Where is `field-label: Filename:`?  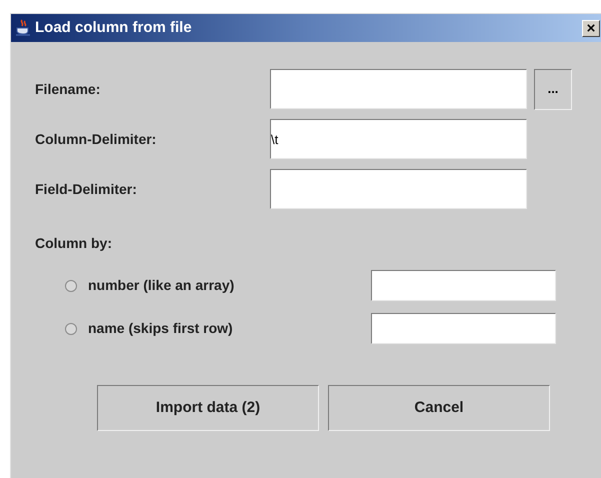 field-label: Filename: is located at coordinates (68, 89).